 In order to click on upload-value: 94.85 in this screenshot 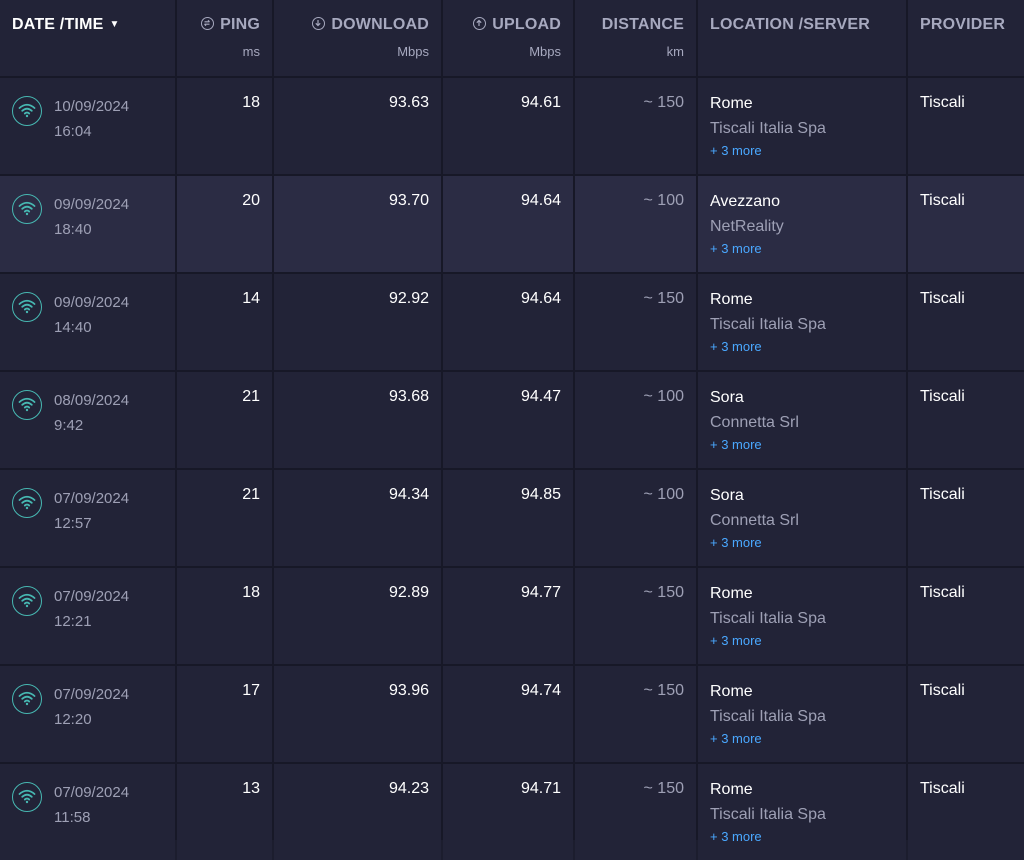, I will do `click(508, 518)`.